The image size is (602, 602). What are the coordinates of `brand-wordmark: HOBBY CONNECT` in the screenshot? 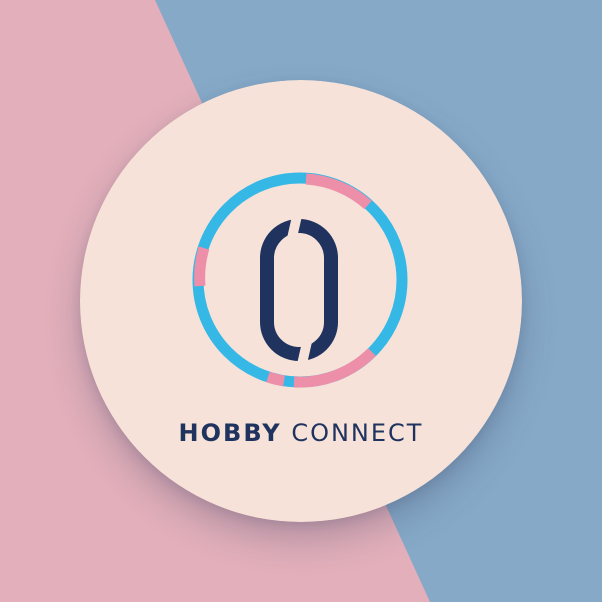 It's located at (301, 433).